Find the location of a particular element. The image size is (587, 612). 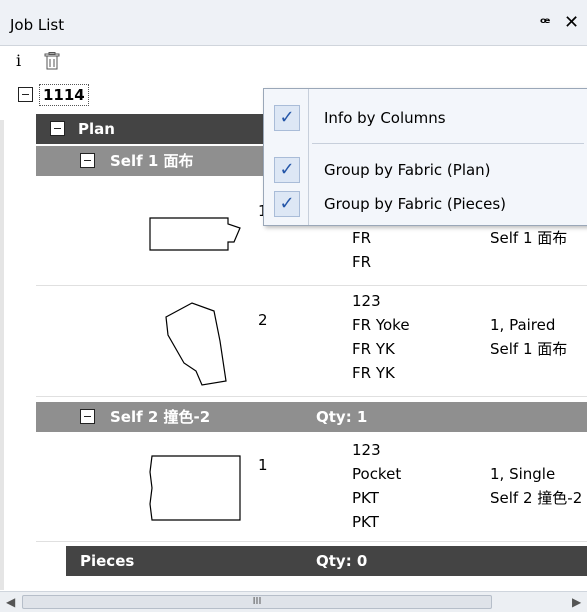

menu-item-label: Info by Columns is located at coordinates (385, 118).